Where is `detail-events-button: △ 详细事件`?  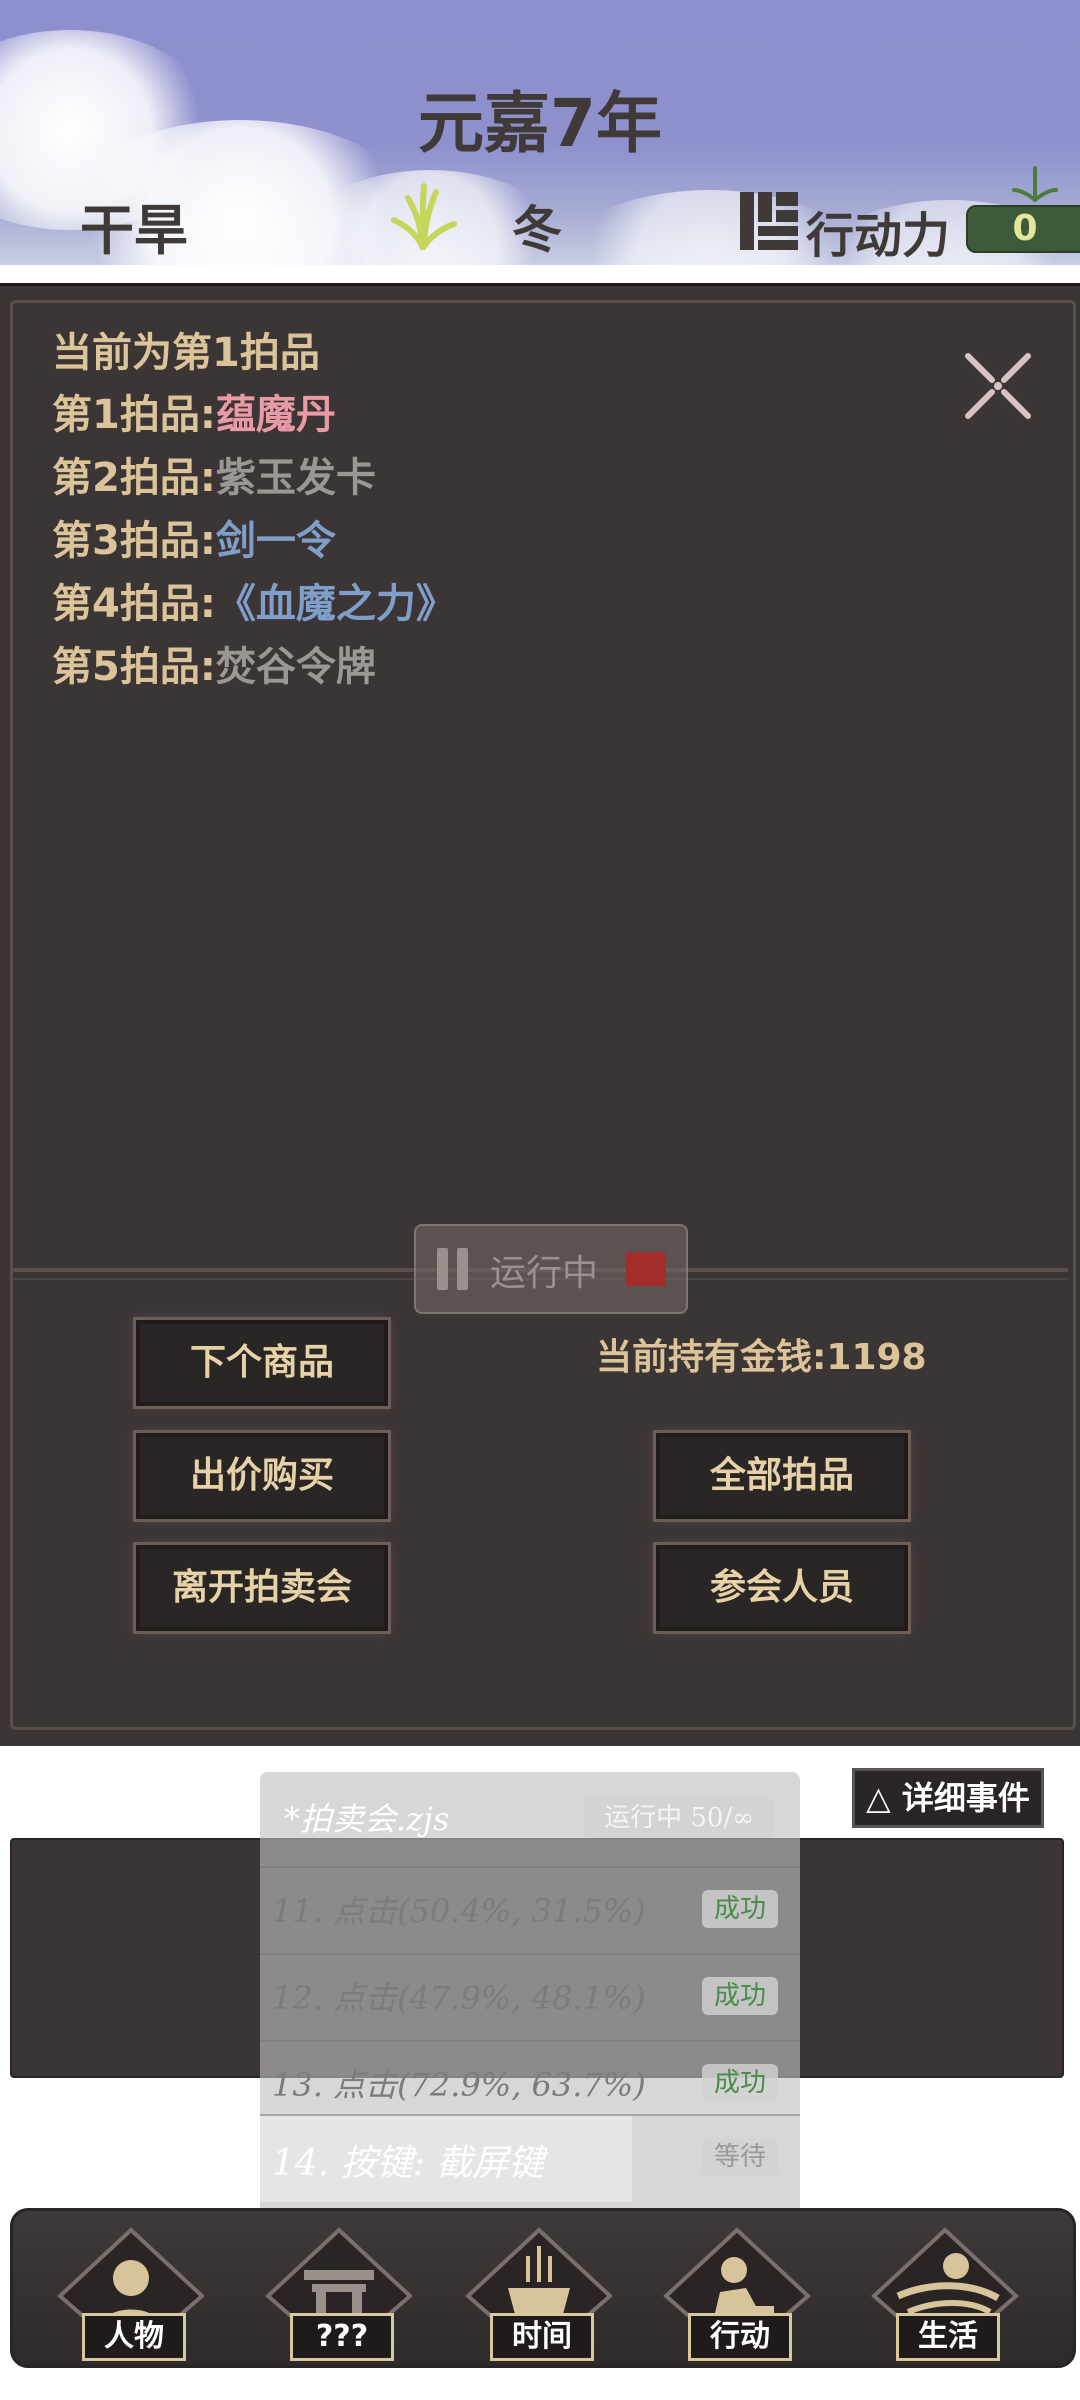 detail-events-button: △ 详细事件 is located at coordinates (948, 1798).